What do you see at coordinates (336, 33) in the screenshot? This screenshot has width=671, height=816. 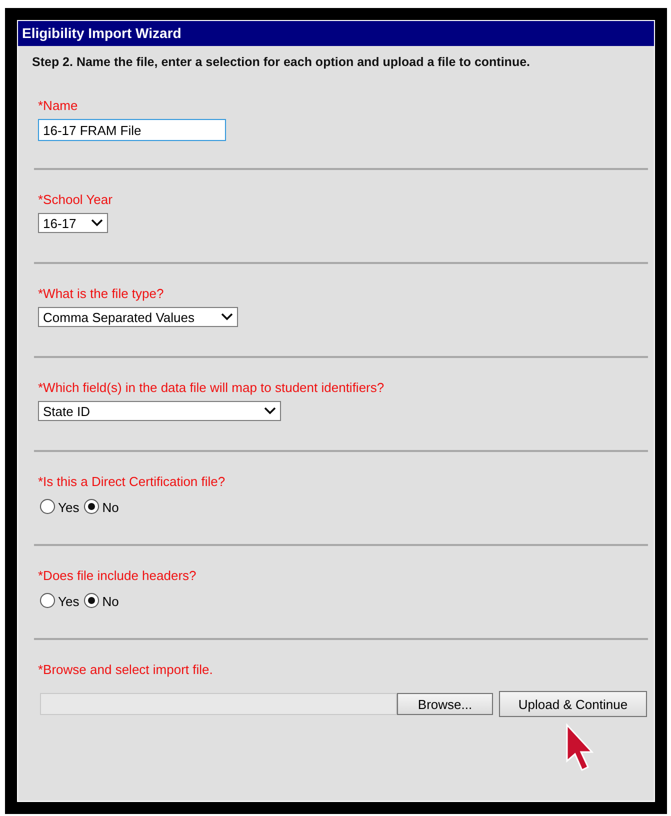 I see `window-title: Eligibility Import Wizard` at bounding box center [336, 33].